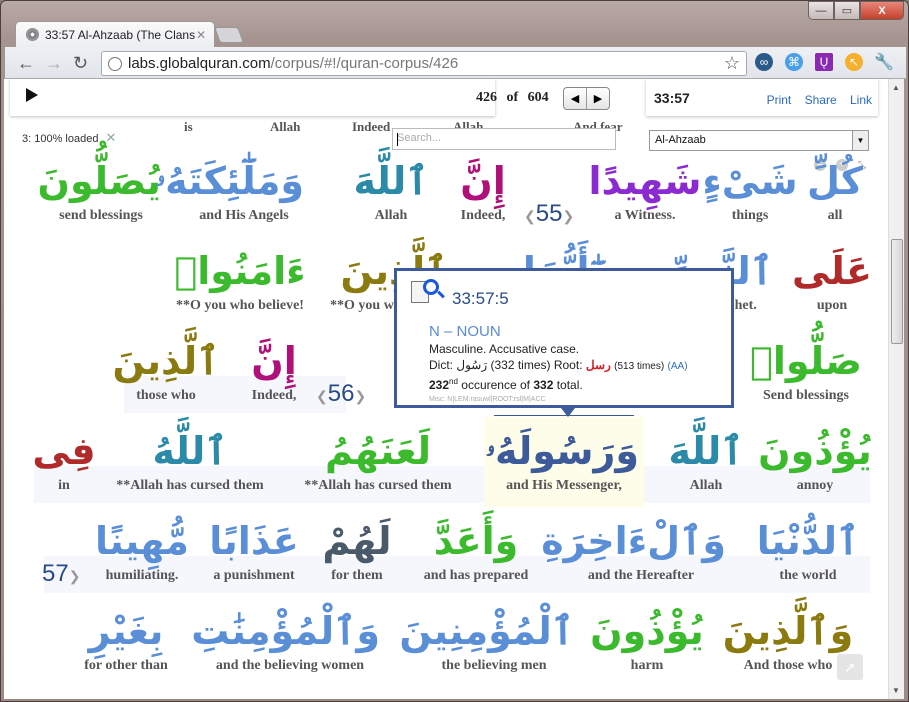 The width and height of the screenshot is (909, 702). Describe the element at coordinates (254, 550) in the screenshot. I see `word: عَذَابًا a punishment` at that location.